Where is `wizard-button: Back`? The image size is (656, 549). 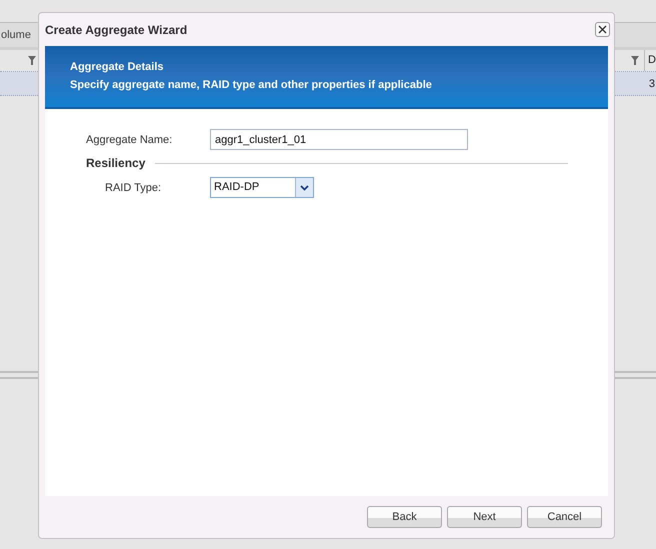 wizard-button: Back is located at coordinates (404, 517).